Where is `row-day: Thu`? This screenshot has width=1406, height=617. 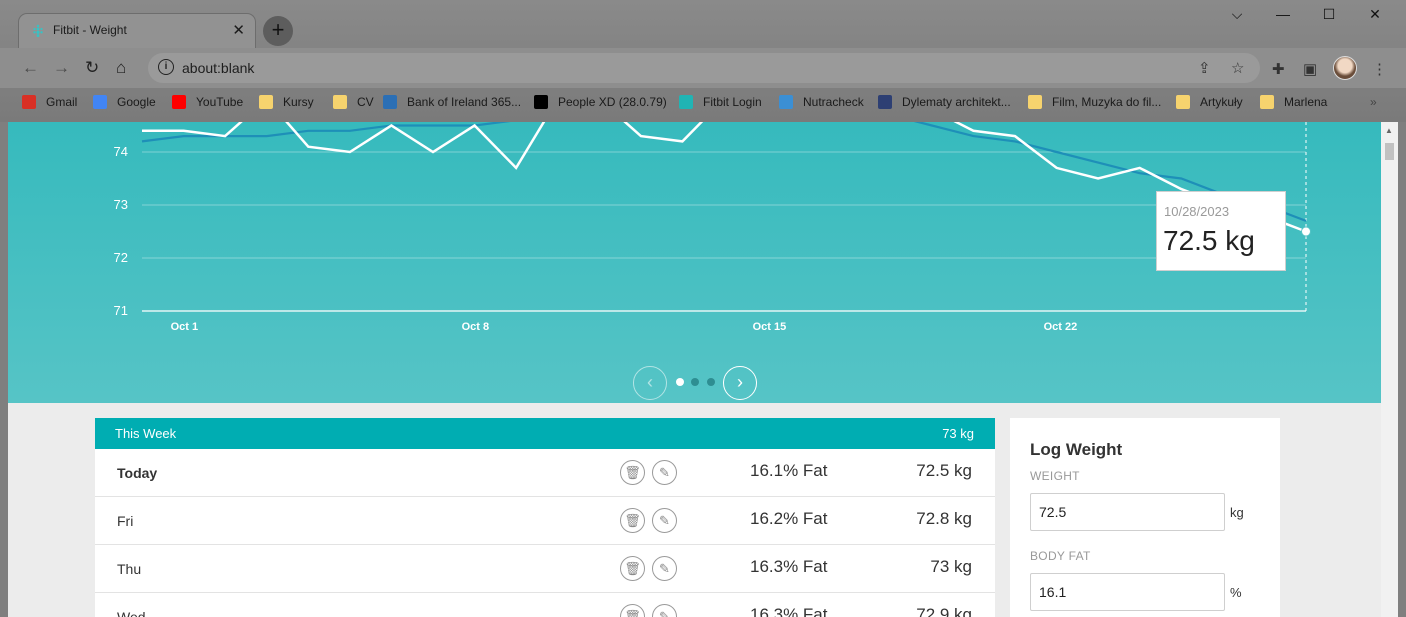
row-day: Thu is located at coordinates (129, 569).